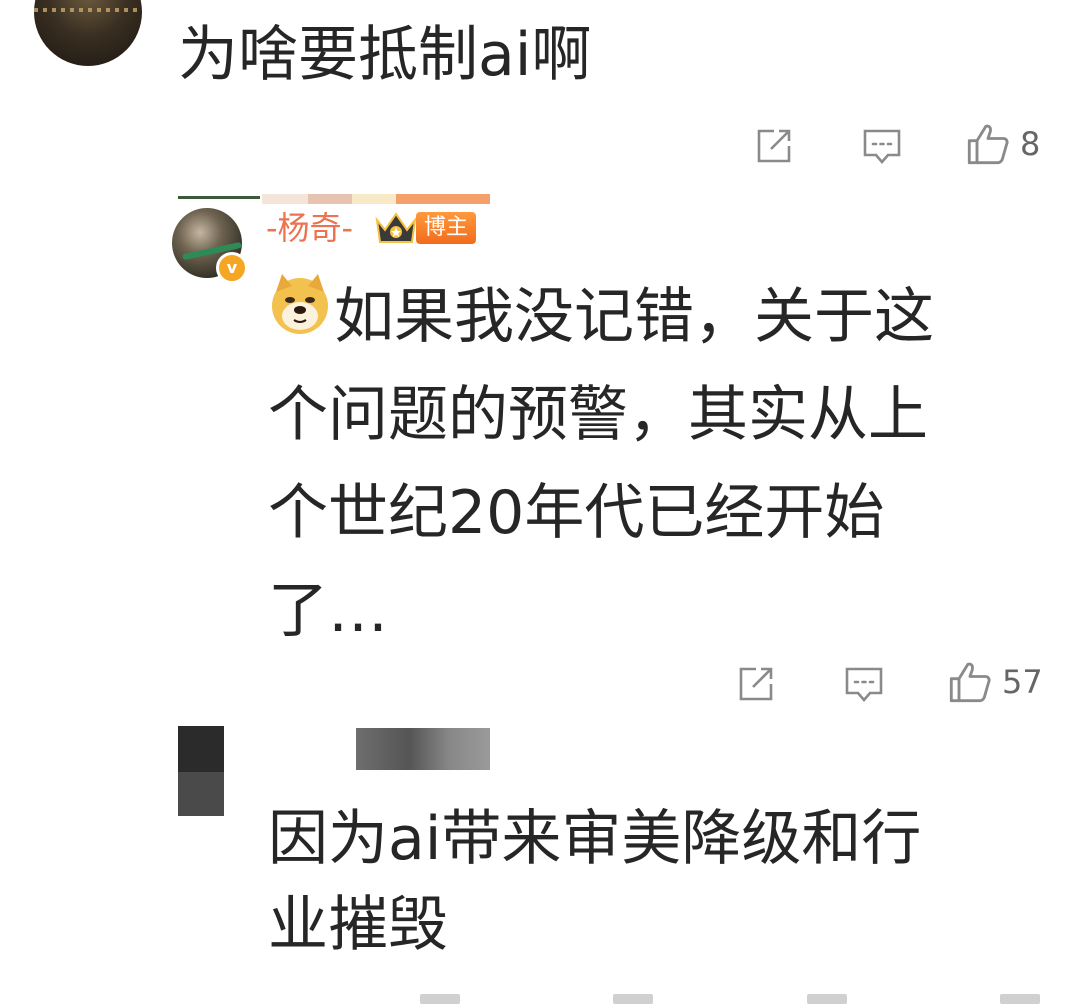 The height and width of the screenshot is (1004, 1080). I want to click on like-button: 8, so click(1003, 144).